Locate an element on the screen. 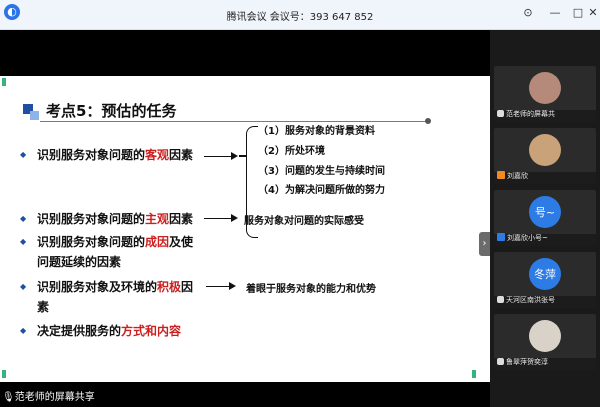 This screenshot has width=600, height=407. participant-tile: 鲁翠萍贺奕淳 is located at coordinates (545, 342).